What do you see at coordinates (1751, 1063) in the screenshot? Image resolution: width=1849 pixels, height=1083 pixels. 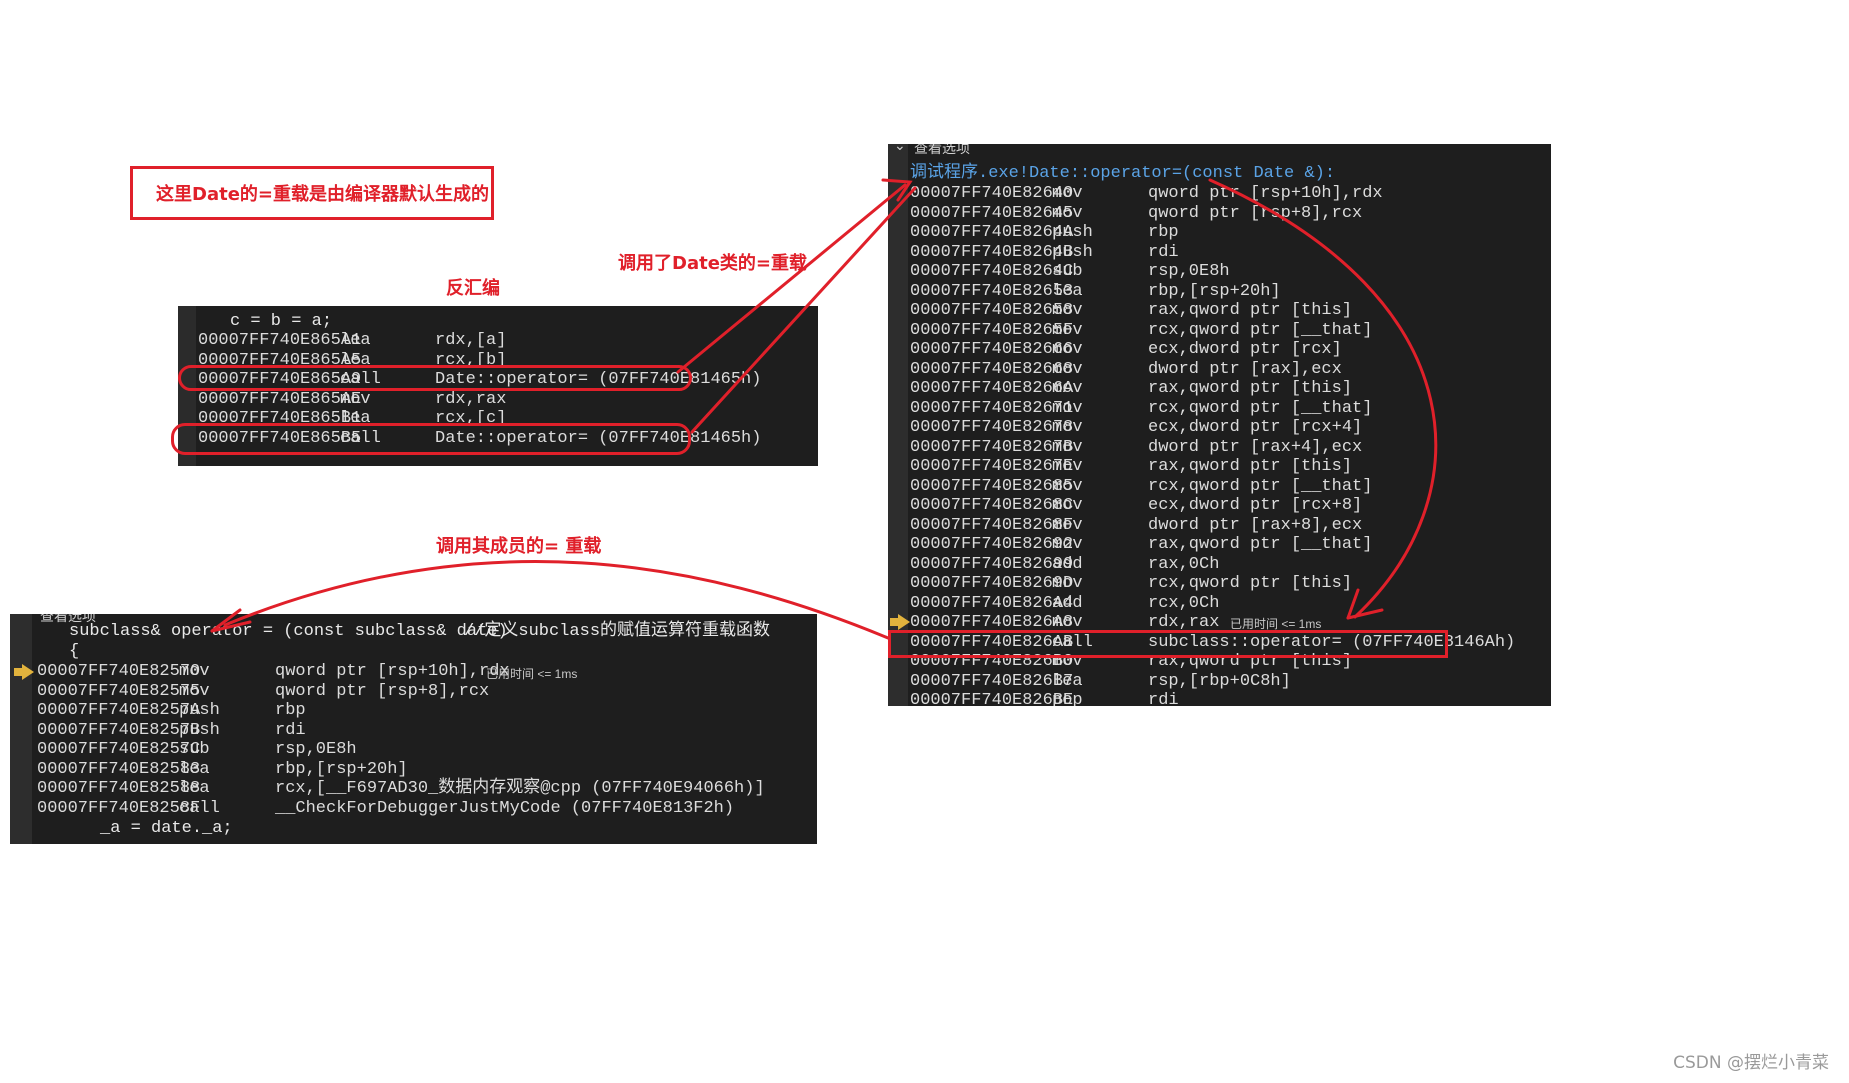 I see `watermark: CSDN @摆烂小青菜` at bounding box center [1751, 1063].